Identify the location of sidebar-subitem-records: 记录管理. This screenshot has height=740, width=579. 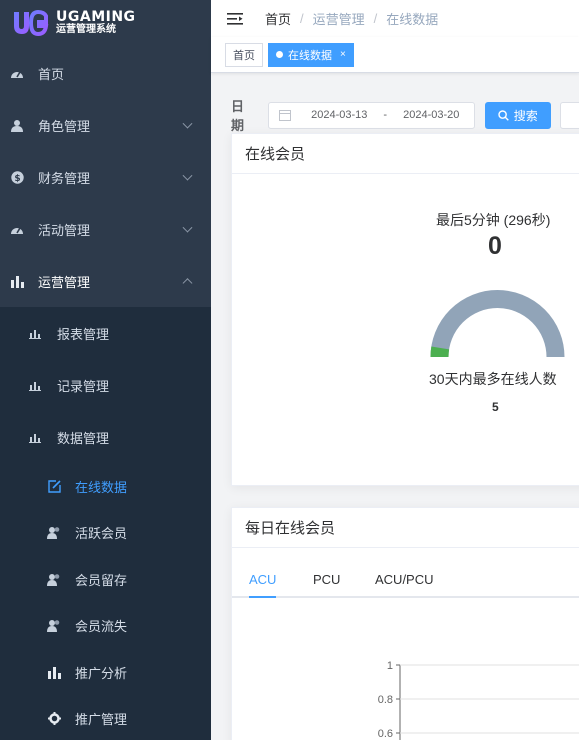
(105, 385).